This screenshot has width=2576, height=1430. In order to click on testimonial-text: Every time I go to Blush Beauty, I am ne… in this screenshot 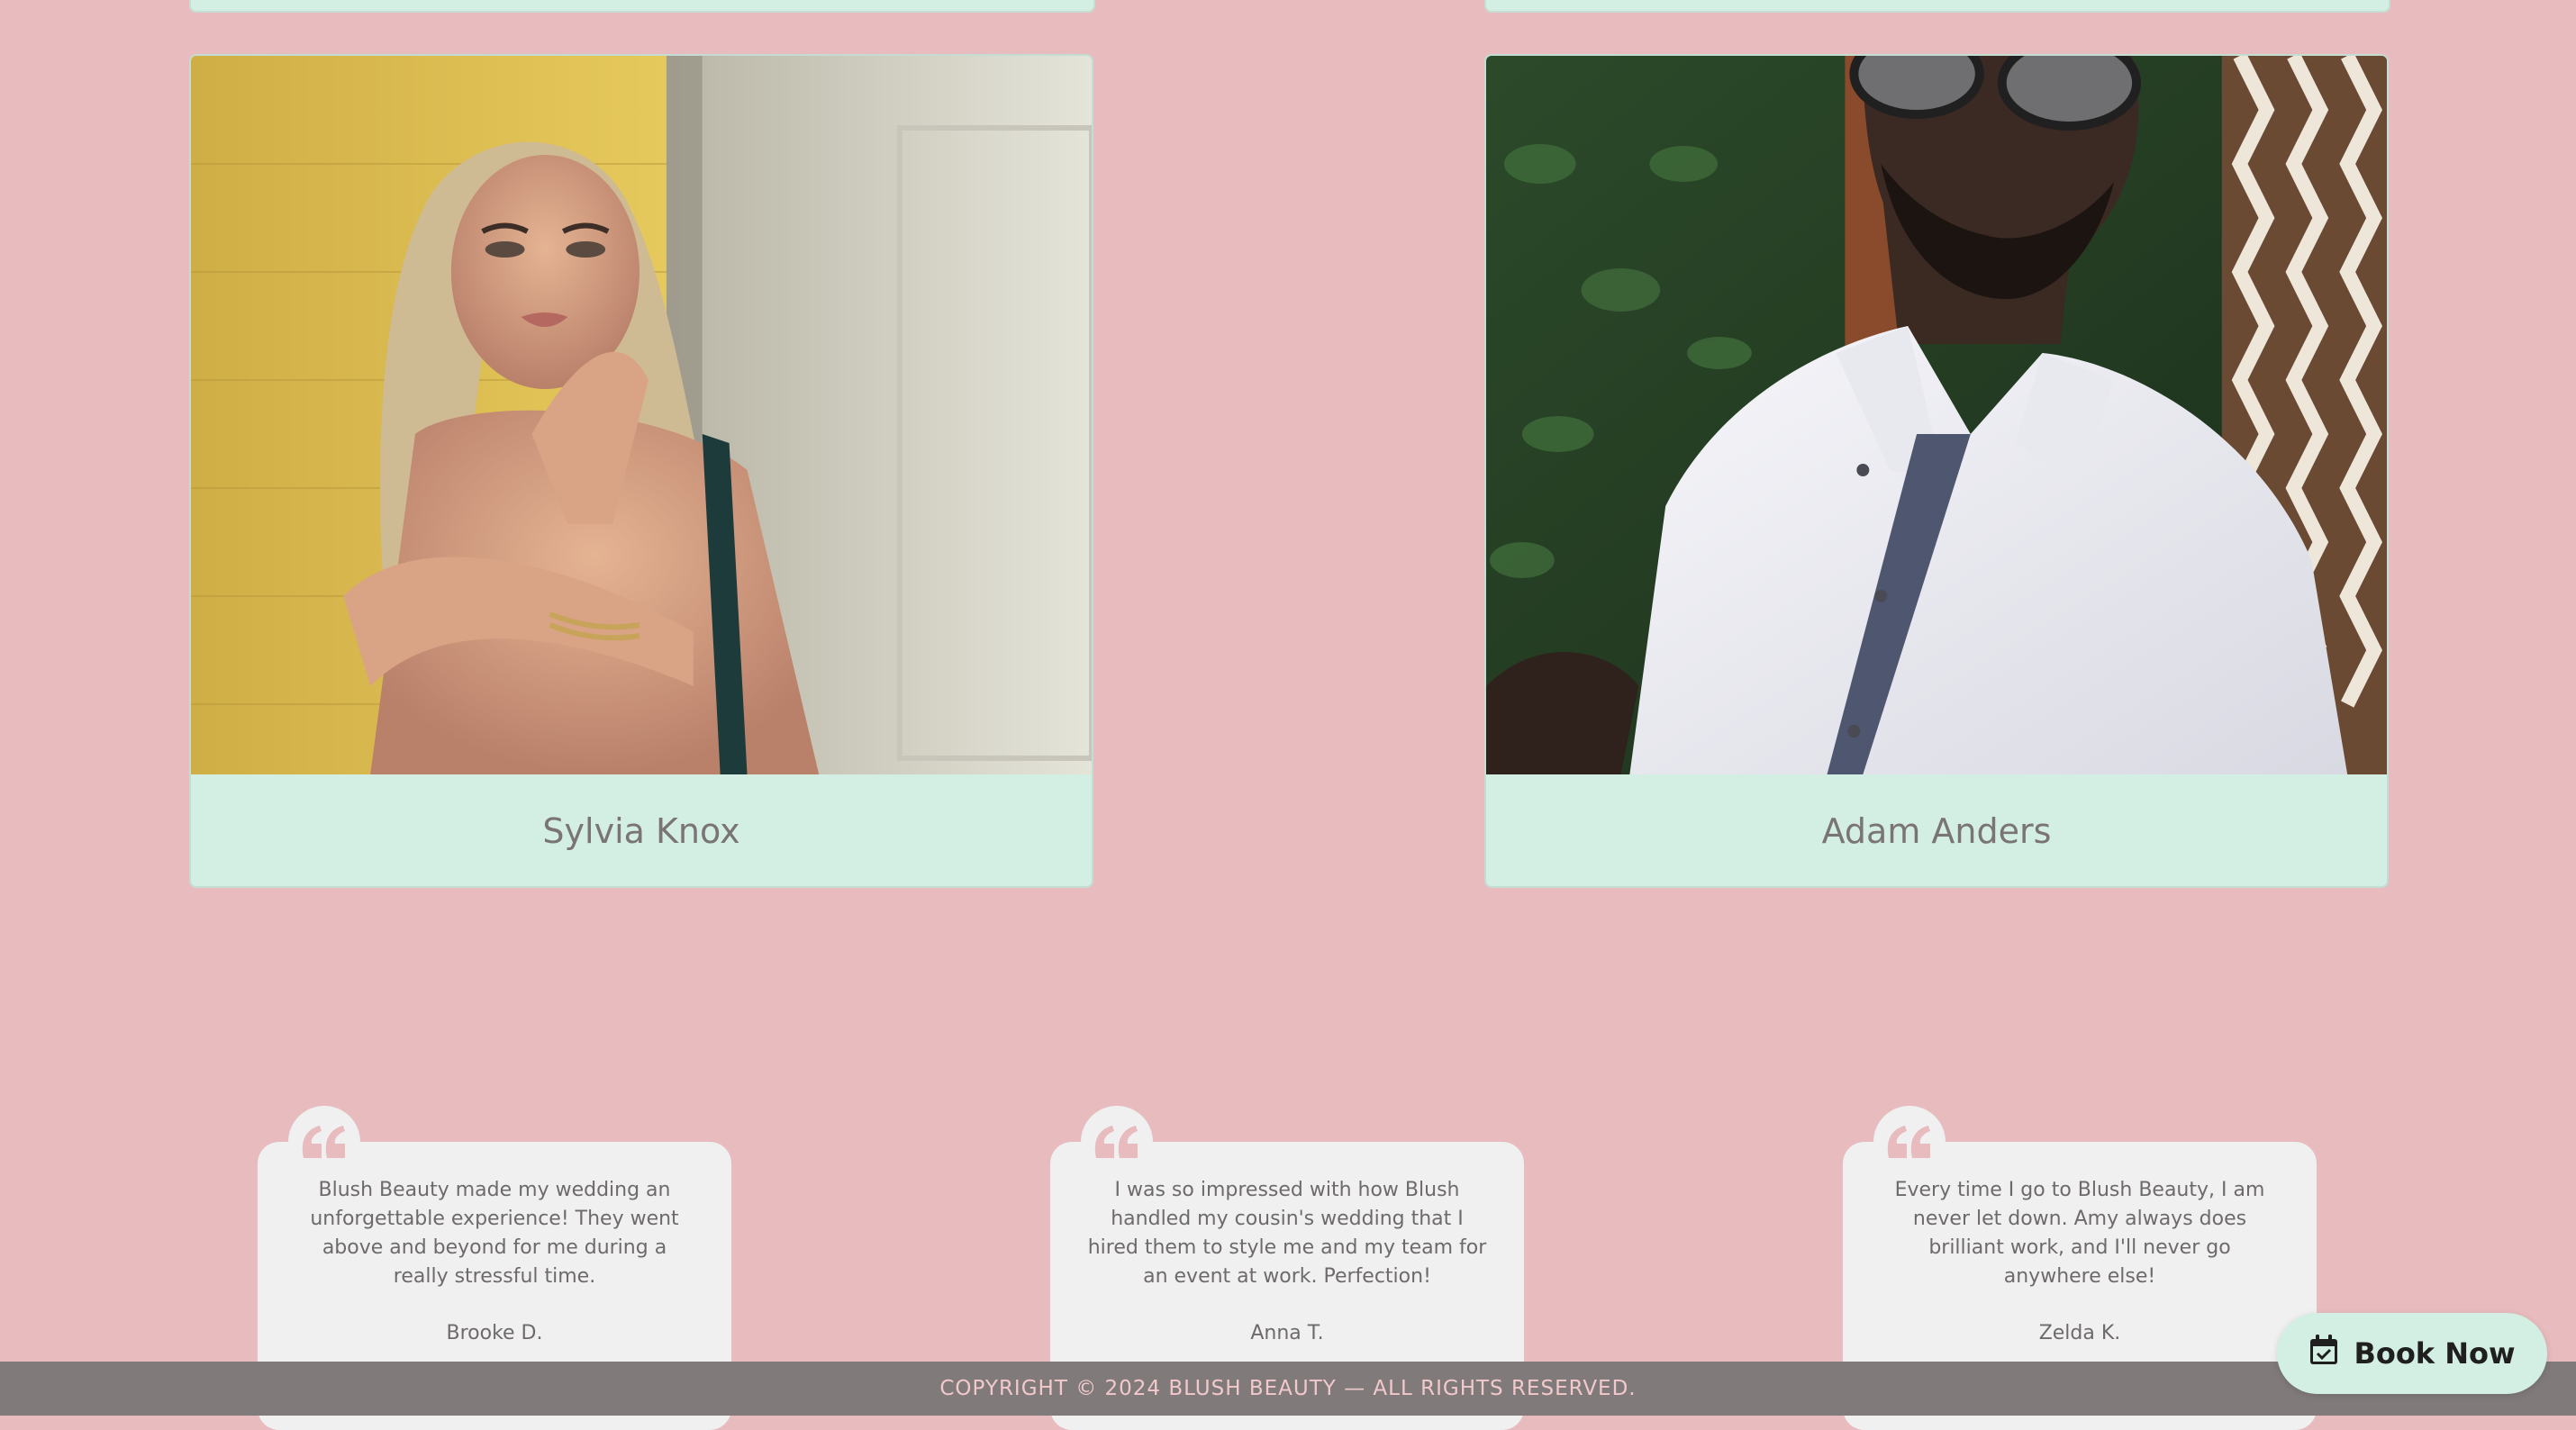, I will do `click(2079, 1233)`.